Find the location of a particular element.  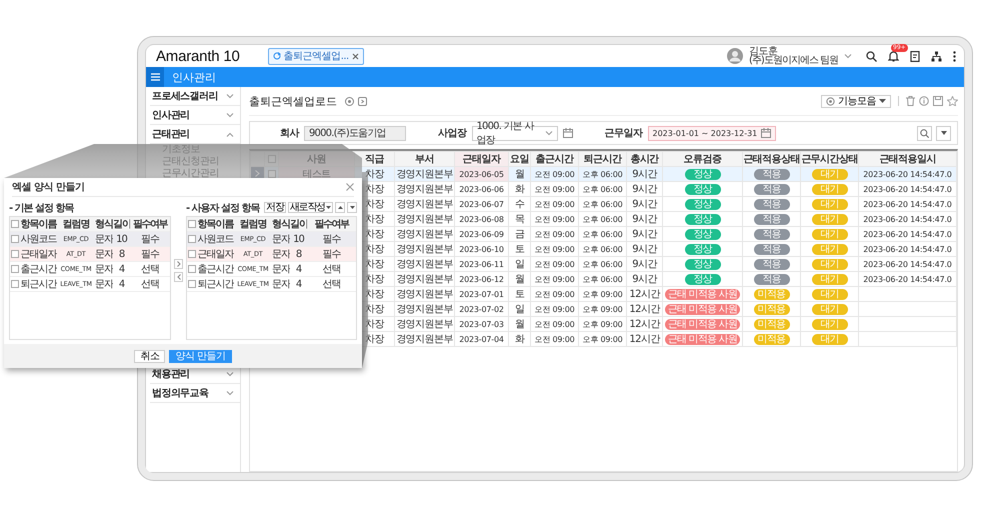

field-label: 회사 is located at coordinates (289, 133).